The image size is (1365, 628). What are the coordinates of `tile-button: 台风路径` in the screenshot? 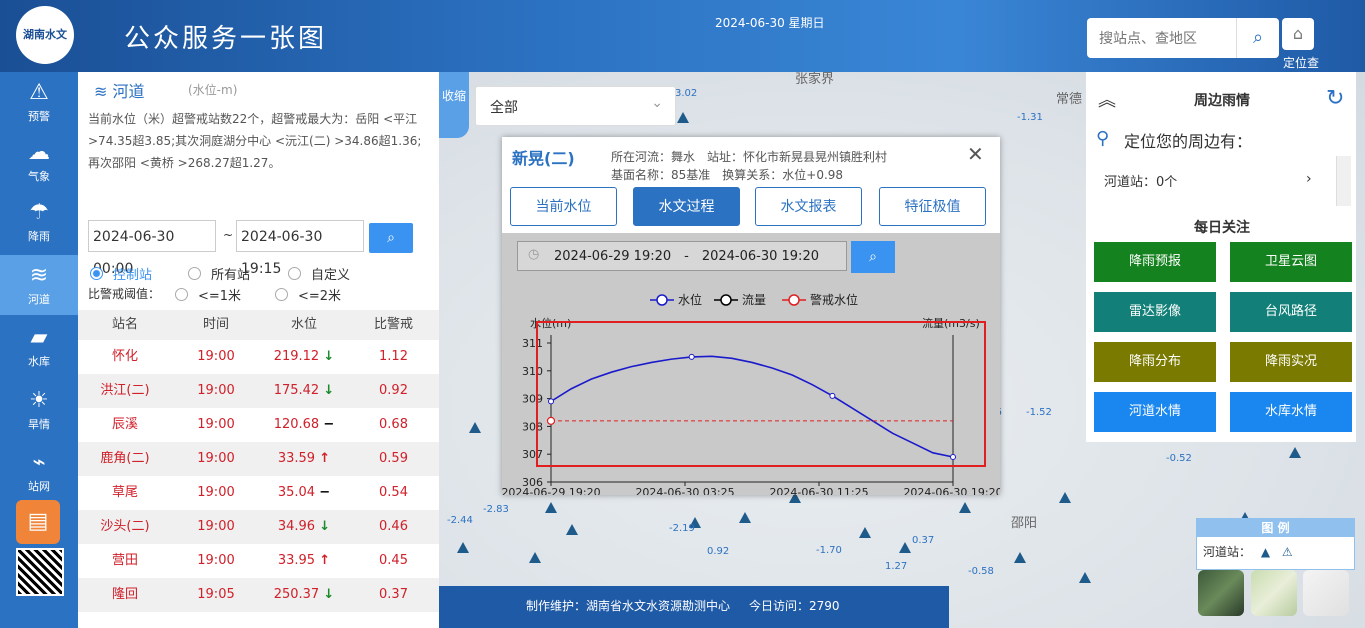 It's located at (1291, 312).